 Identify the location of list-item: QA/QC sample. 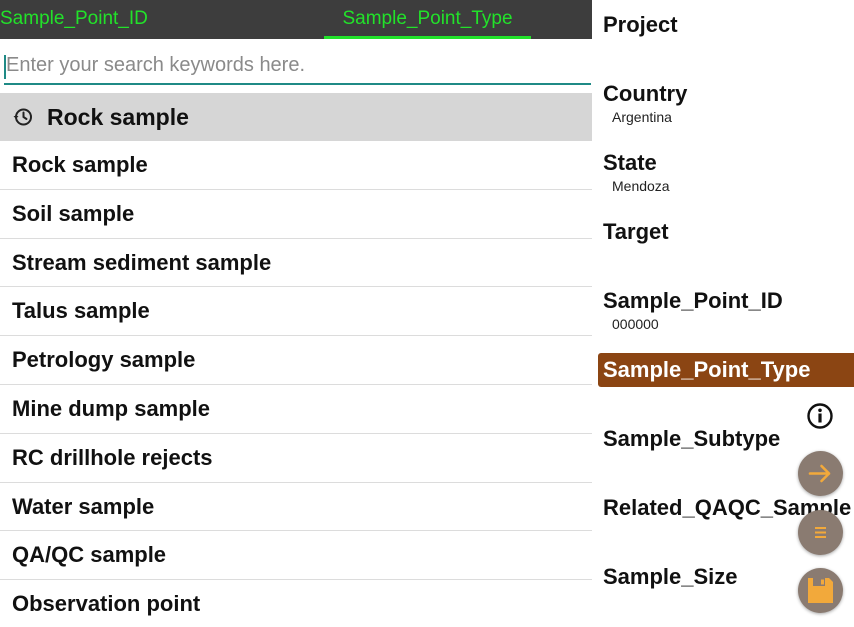
(296, 556).